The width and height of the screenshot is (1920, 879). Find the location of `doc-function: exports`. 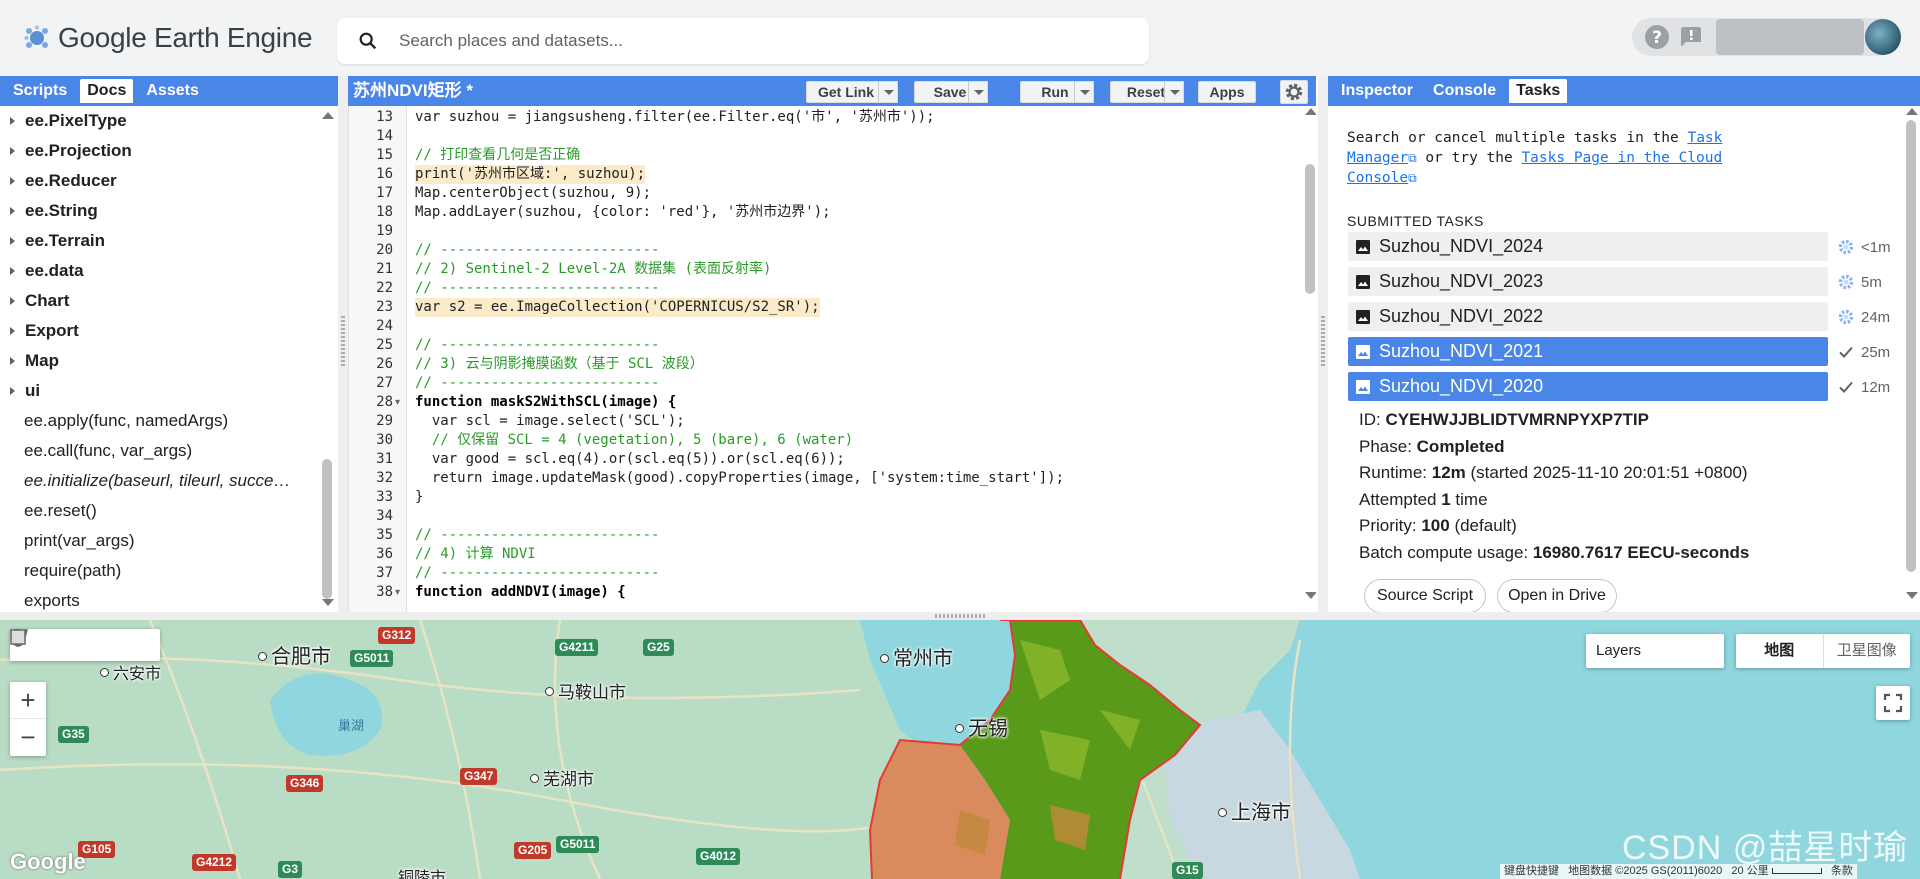

doc-function: exports is located at coordinates (161, 599).